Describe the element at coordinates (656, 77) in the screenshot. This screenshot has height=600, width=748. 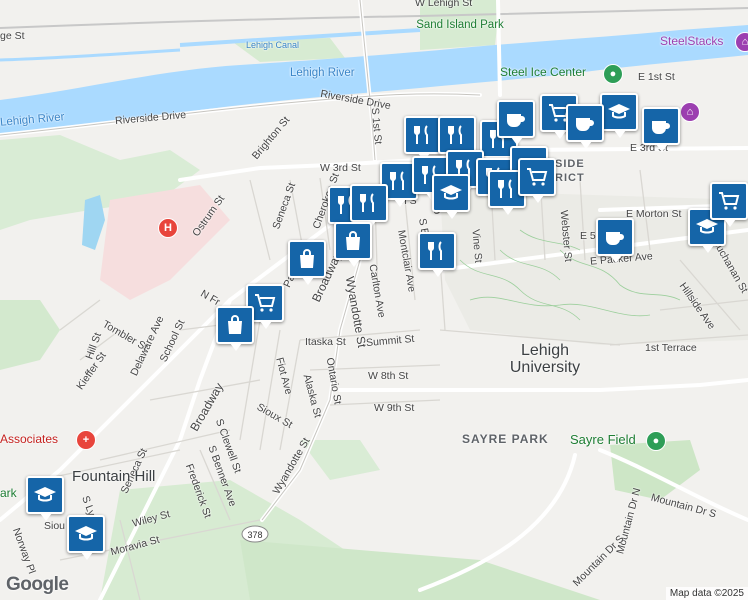
I see `street-label: E 1st St` at that location.